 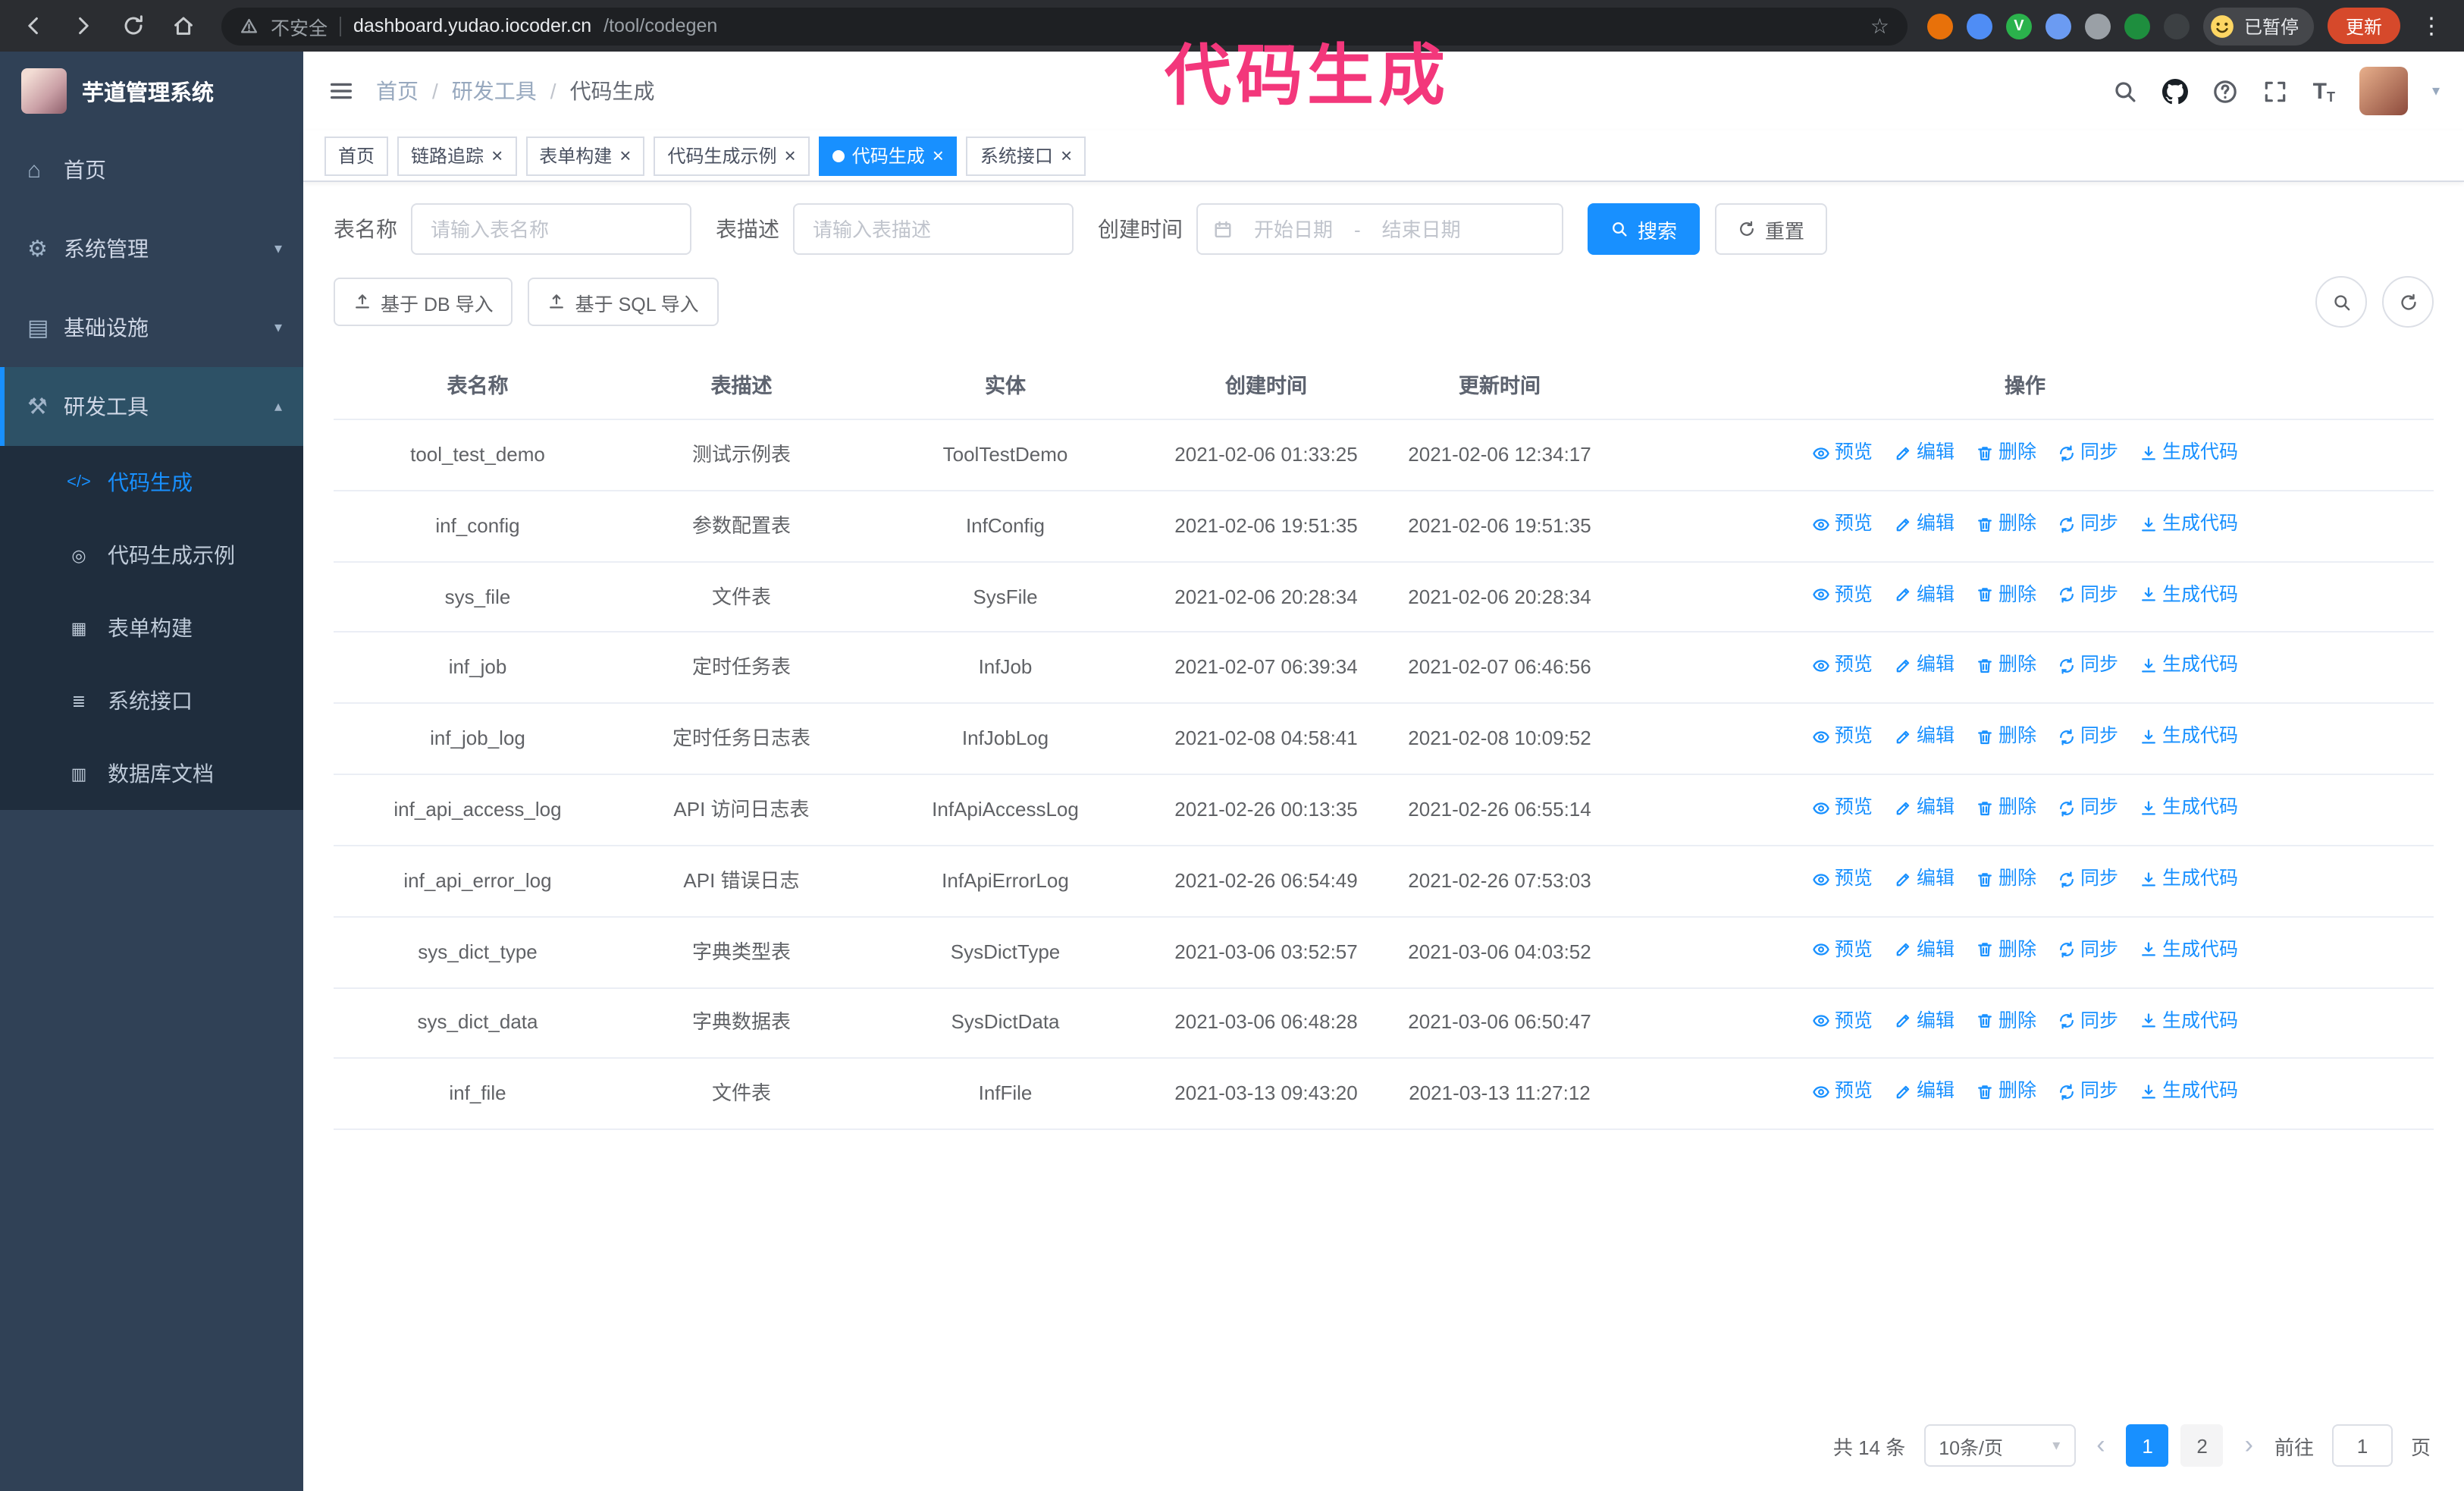 What do you see at coordinates (2100, 1445) in the screenshot?
I see `prev-page-button: ‹` at bounding box center [2100, 1445].